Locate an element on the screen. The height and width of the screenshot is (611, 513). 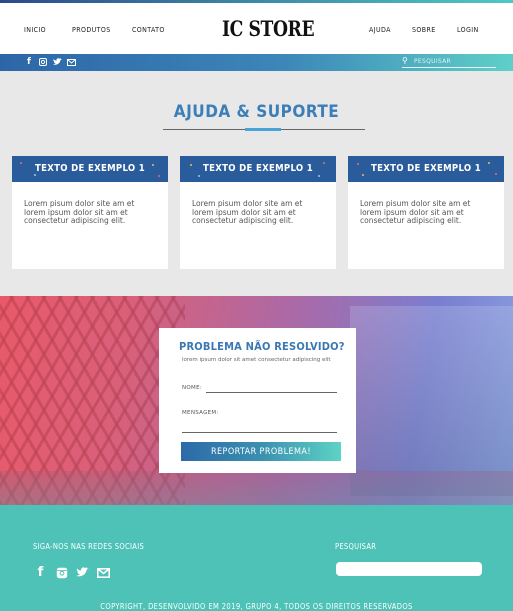
social-bar: f ⚲ PESQUISAR is located at coordinates (256, 62).